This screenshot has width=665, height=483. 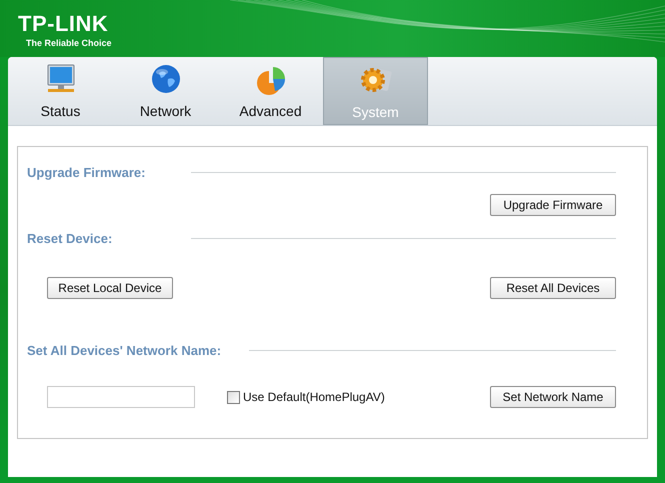 What do you see at coordinates (110, 288) in the screenshot?
I see `action-button: Reset Local Device` at bounding box center [110, 288].